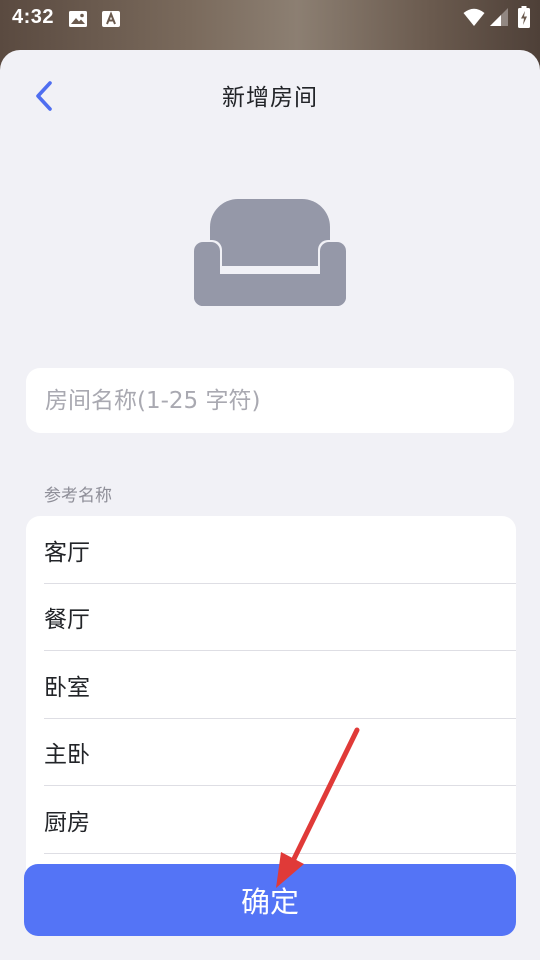  What do you see at coordinates (78, 21) in the screenshot?
I see `image-notification-icon` at bounding box center [78, 21].